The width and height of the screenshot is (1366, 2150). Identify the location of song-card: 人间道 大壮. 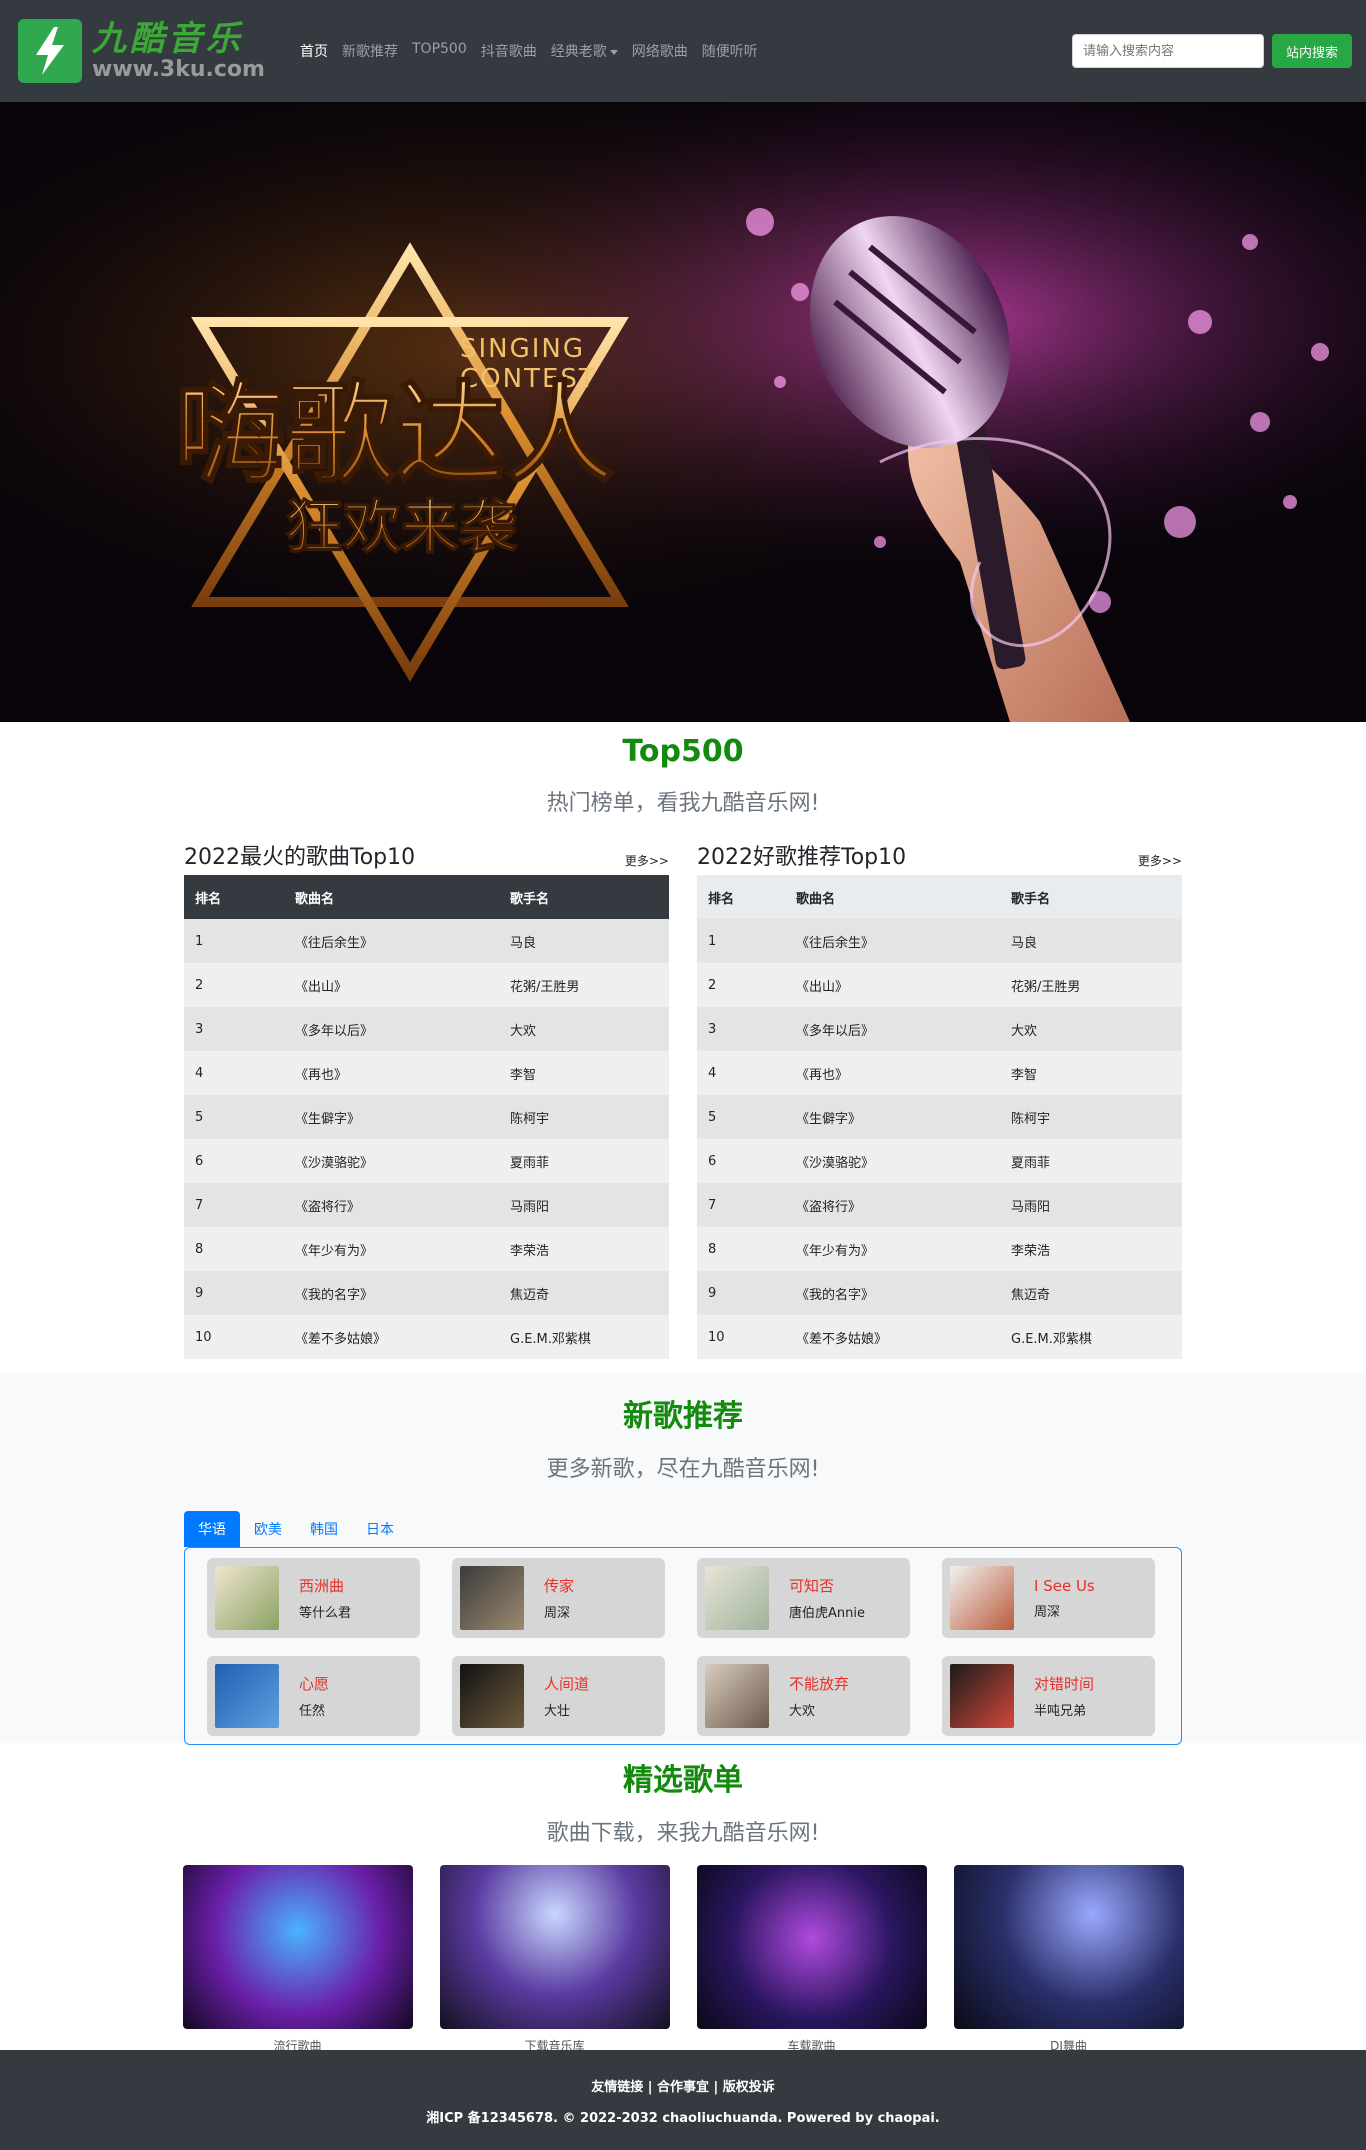
(558, 1696).